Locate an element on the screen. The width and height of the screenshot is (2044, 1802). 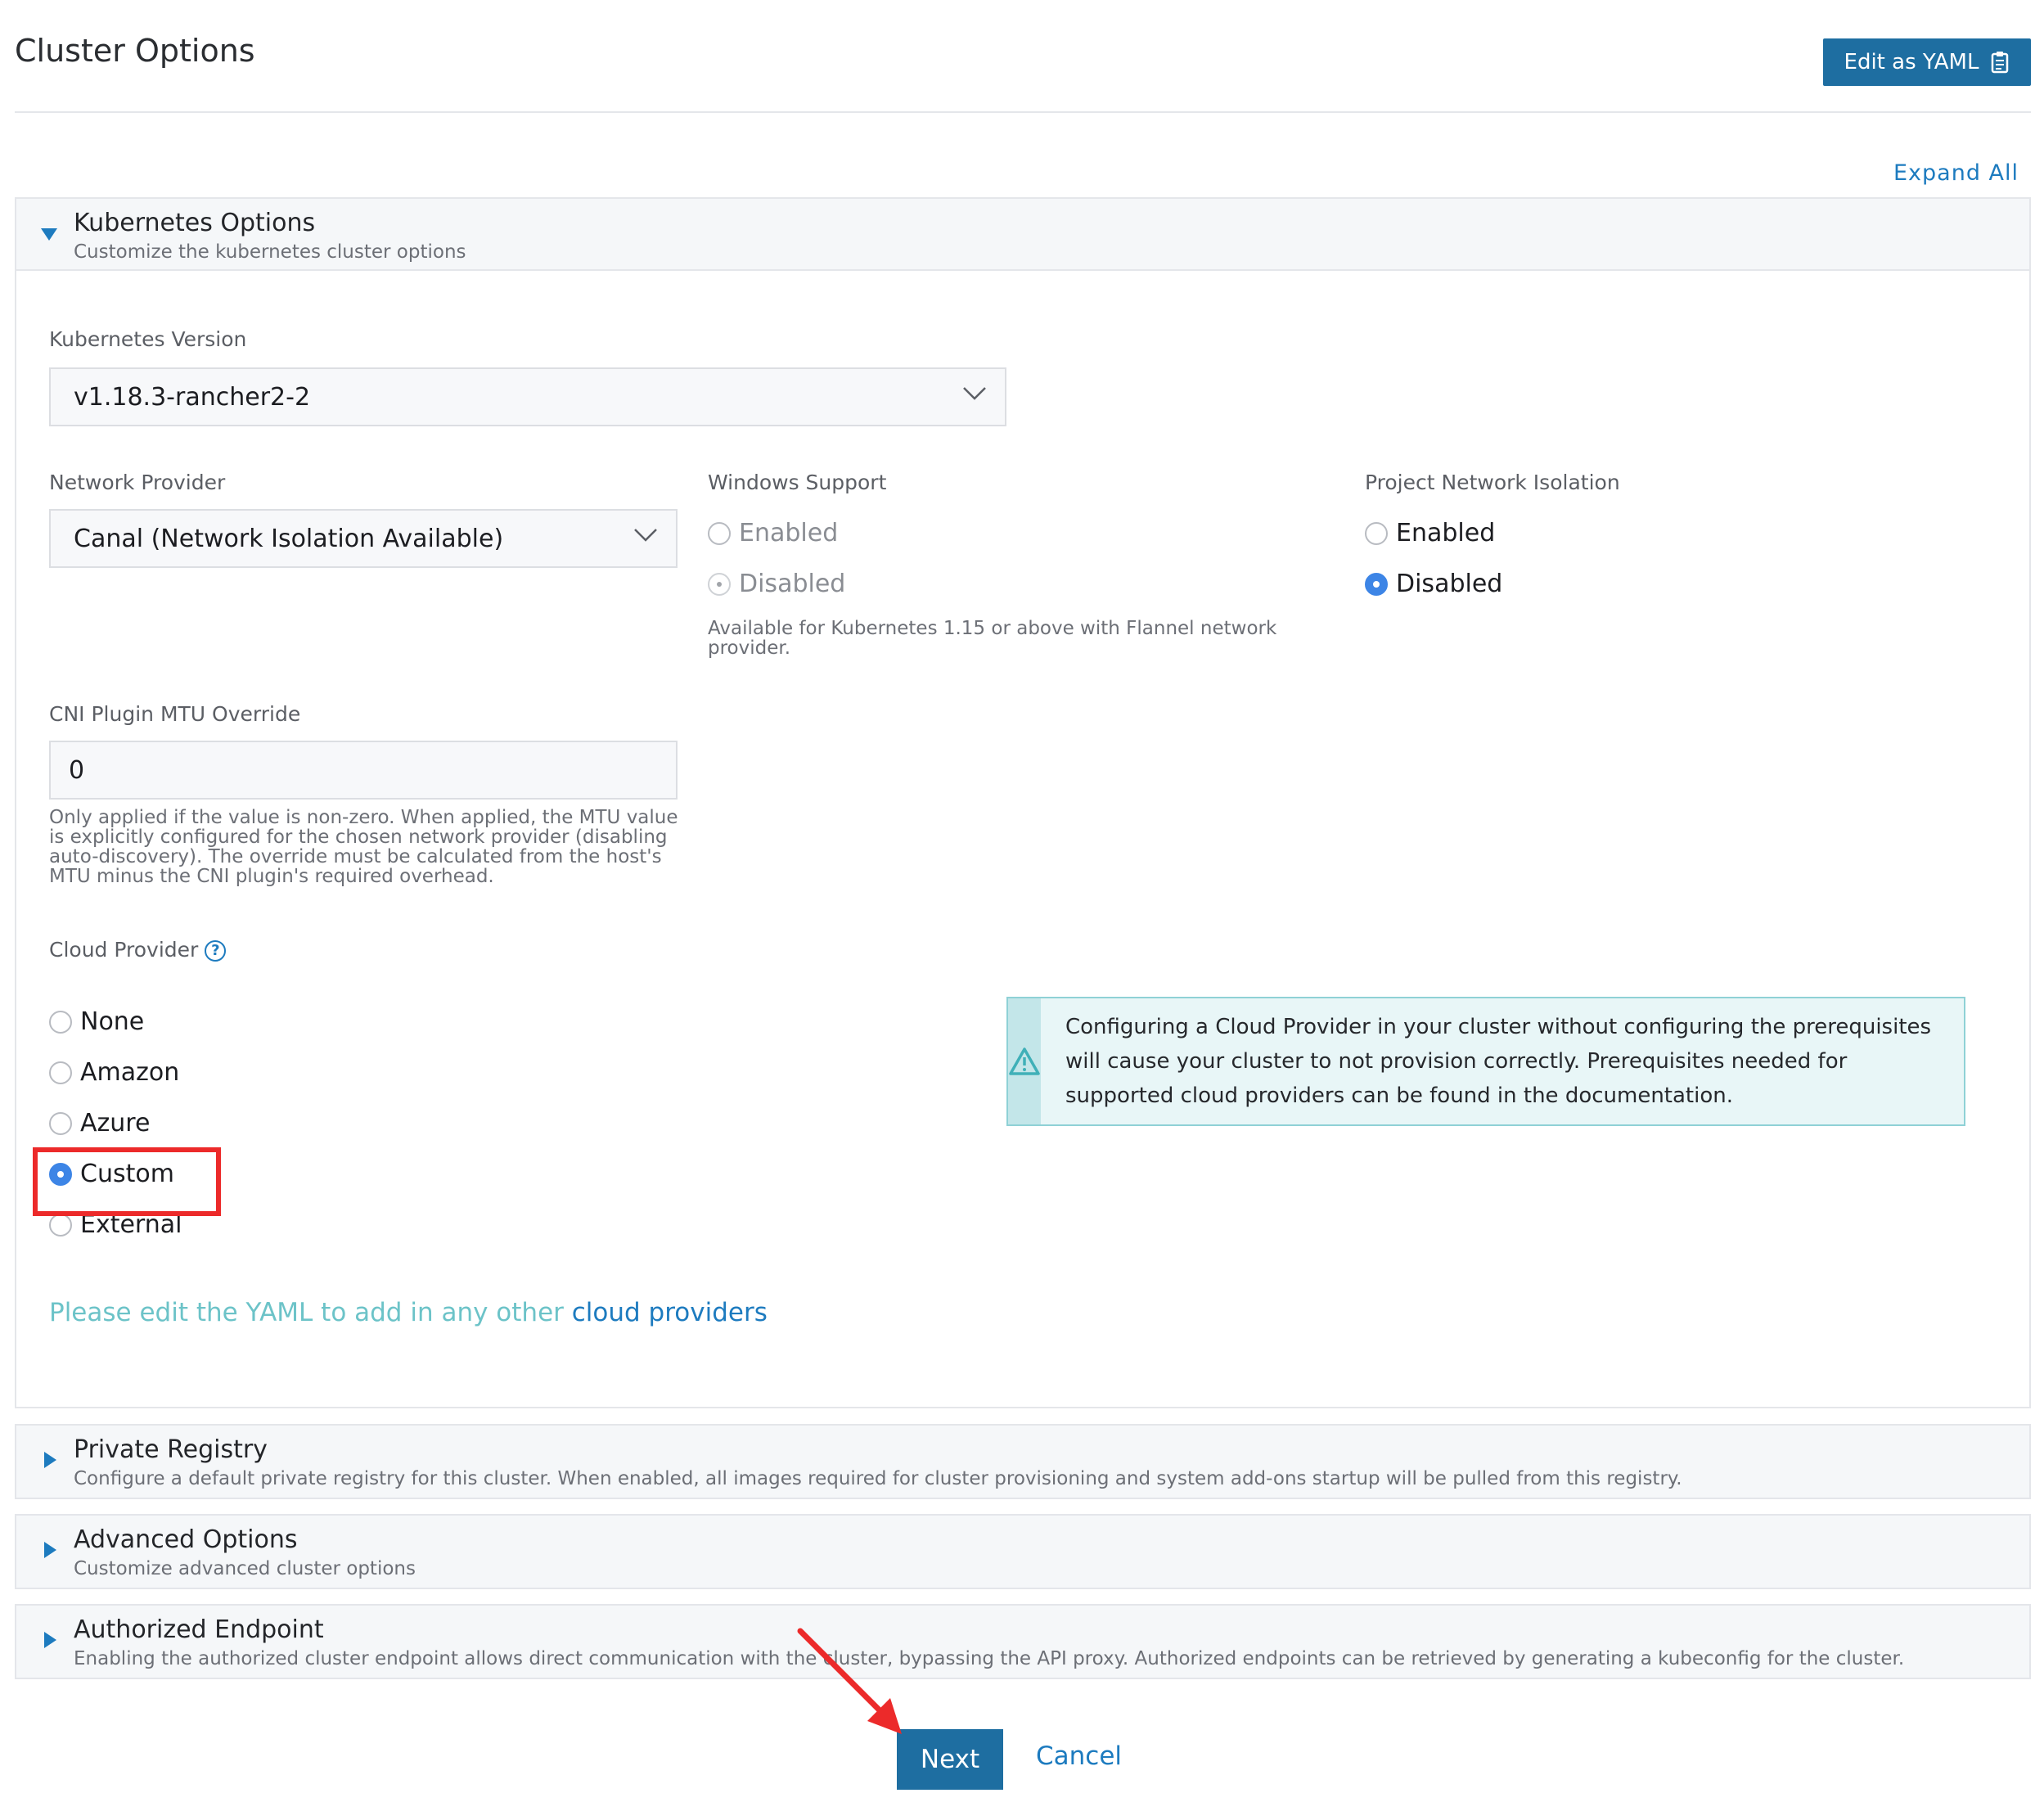
warning-icon is located at coordinates (1024, 1061).